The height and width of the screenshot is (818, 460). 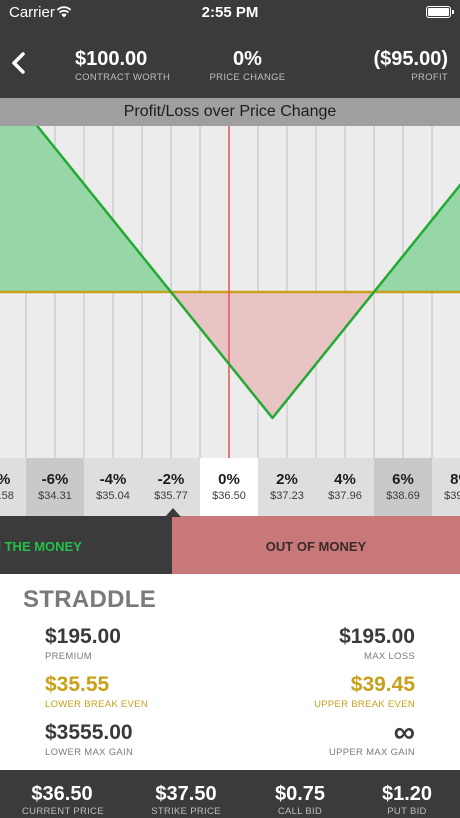 I want to click on profit-label: PROFIT, so click(x=429, y=77).